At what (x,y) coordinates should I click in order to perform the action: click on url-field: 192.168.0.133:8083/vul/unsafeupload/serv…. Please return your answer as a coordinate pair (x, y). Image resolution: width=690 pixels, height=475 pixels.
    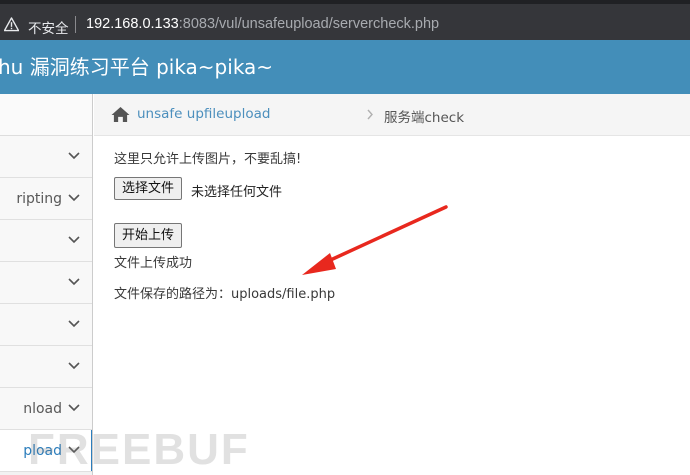
    Looking at the image, I should click on (262, 24).